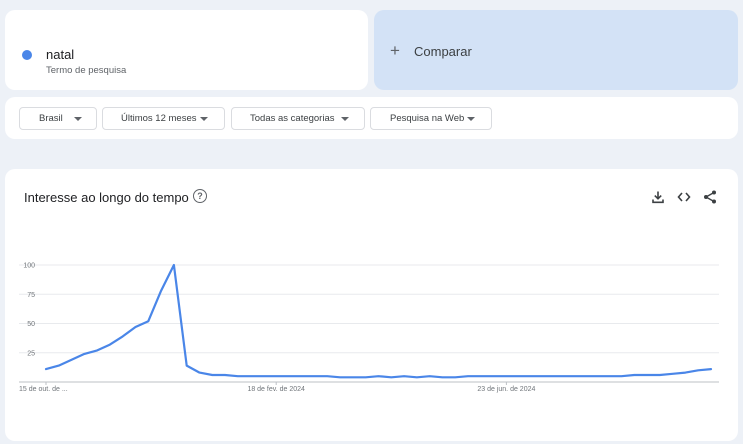  I want to click on download-icon, so click(658, 197).